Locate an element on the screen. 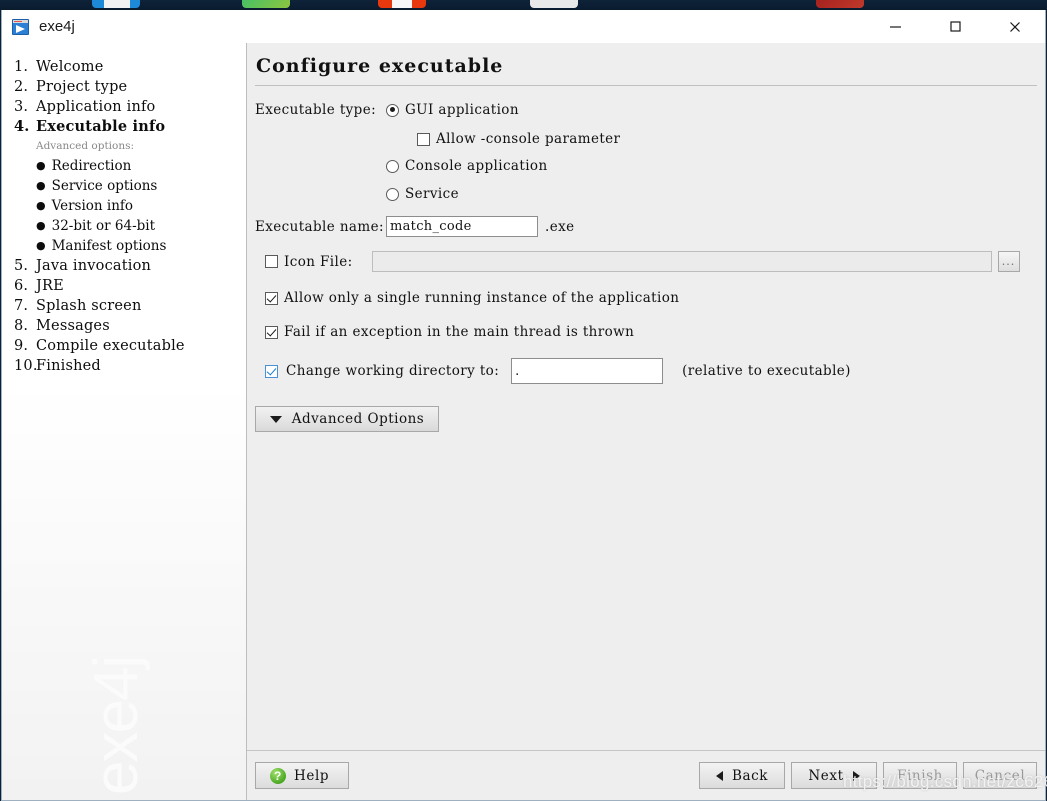  title-bar: exe4j is located at coordinates (523, 26).